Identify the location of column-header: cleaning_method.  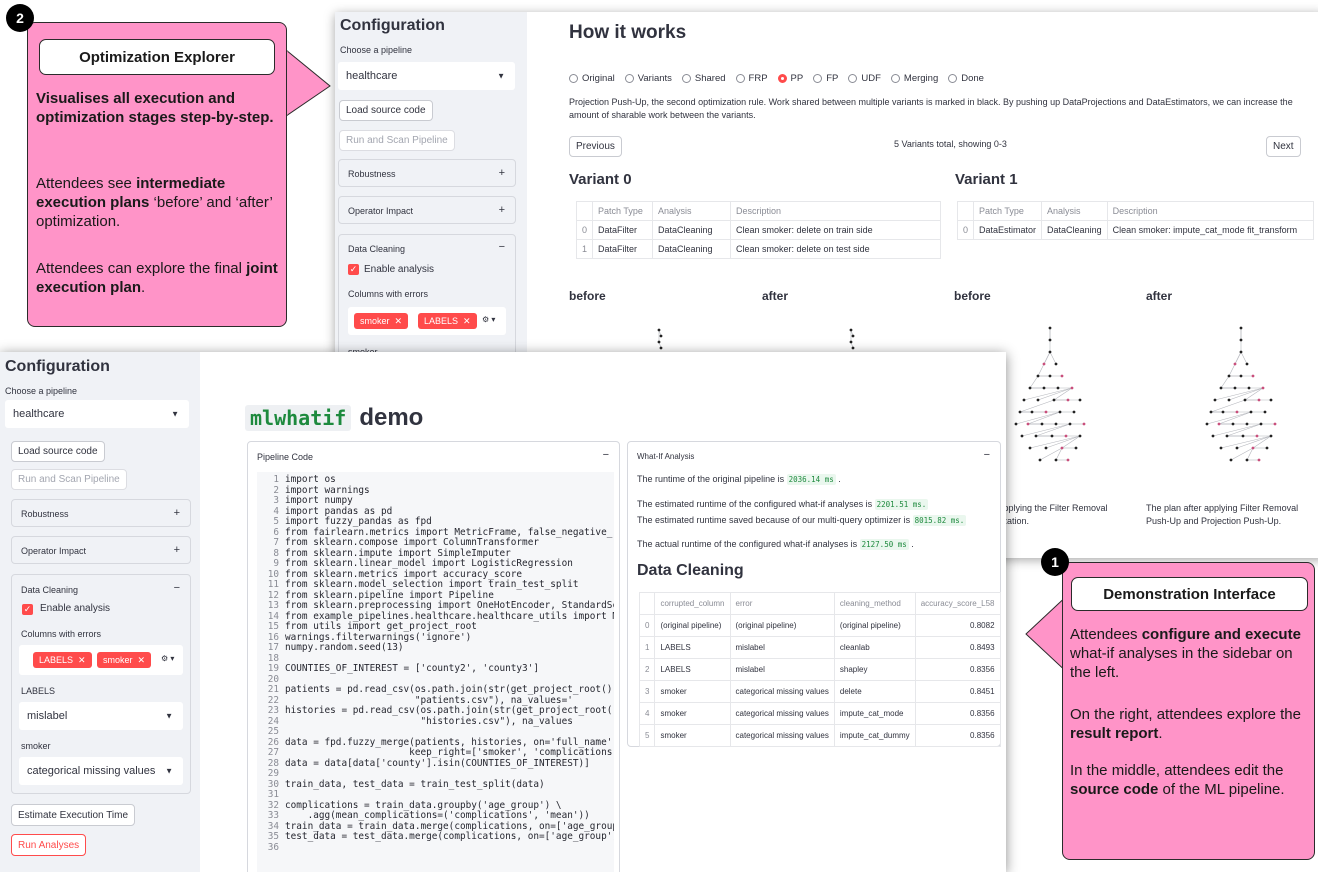
(874, 603).